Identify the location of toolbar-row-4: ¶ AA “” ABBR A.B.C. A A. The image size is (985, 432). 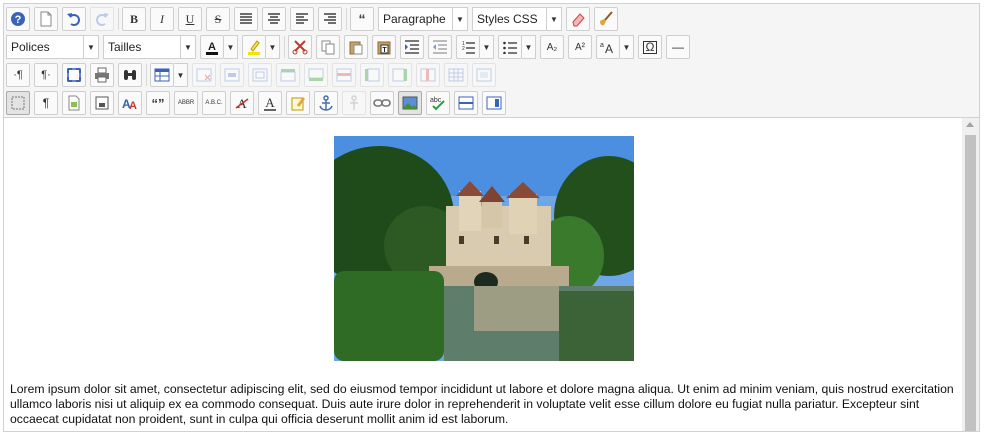
(258, 103).